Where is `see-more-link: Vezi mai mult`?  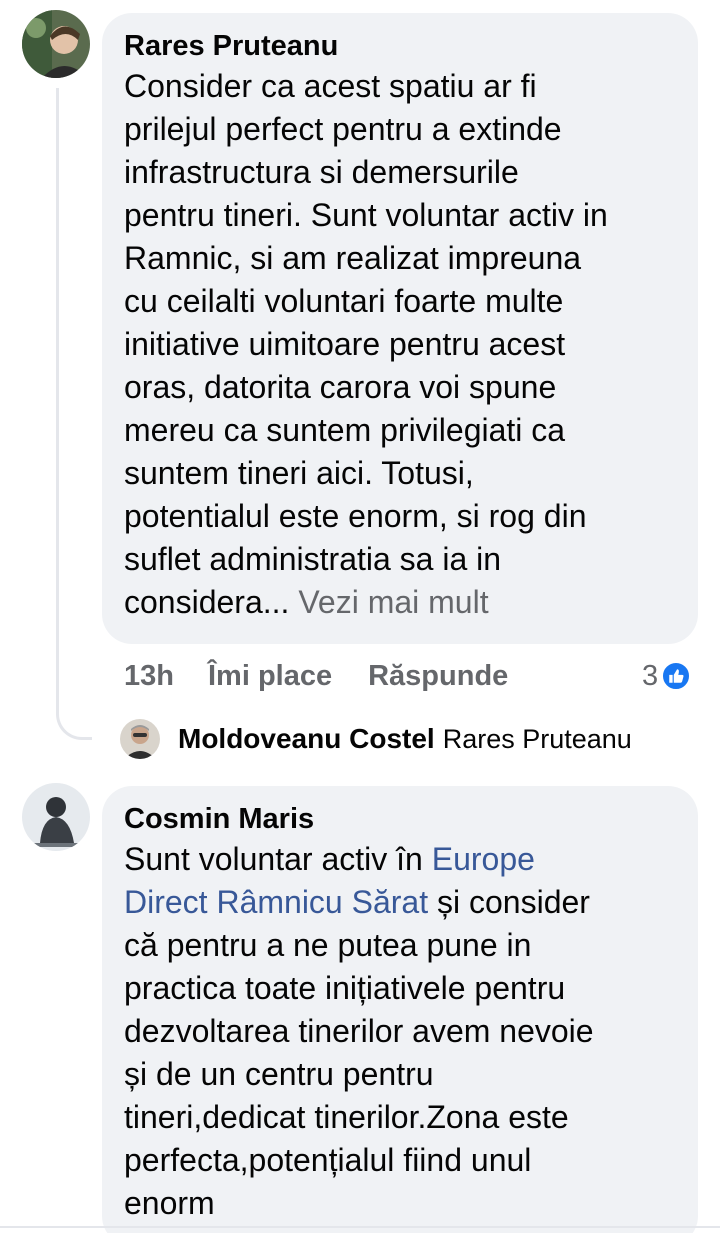
see-more-link: Vezi mai mult is located at coordinates (393, 602).